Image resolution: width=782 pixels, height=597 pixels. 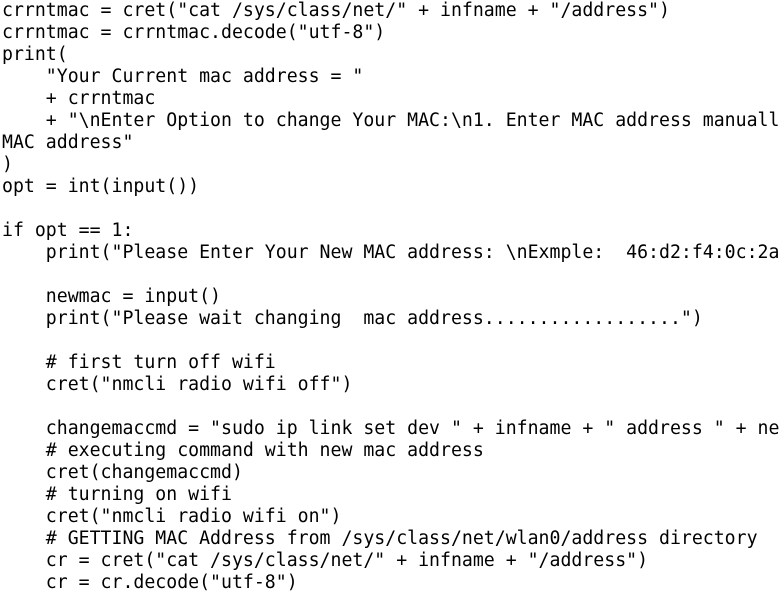 I want to click on code-line-4: "Your Current mac address = ", so click(x=183, y=76).